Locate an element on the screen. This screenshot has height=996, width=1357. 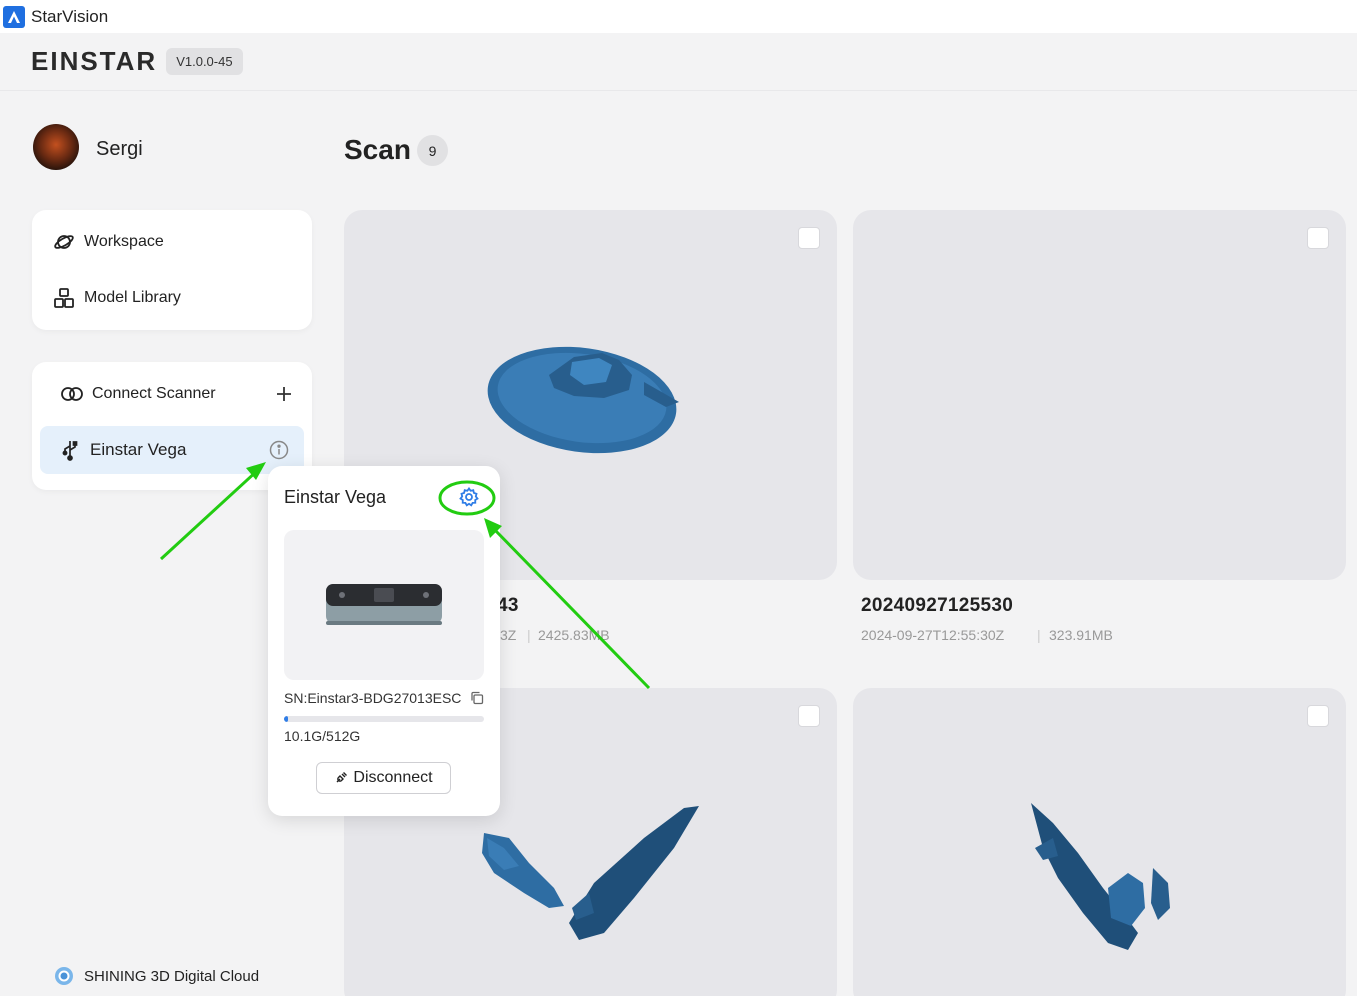
add-scanner-button is located at coordinates (284, 394).